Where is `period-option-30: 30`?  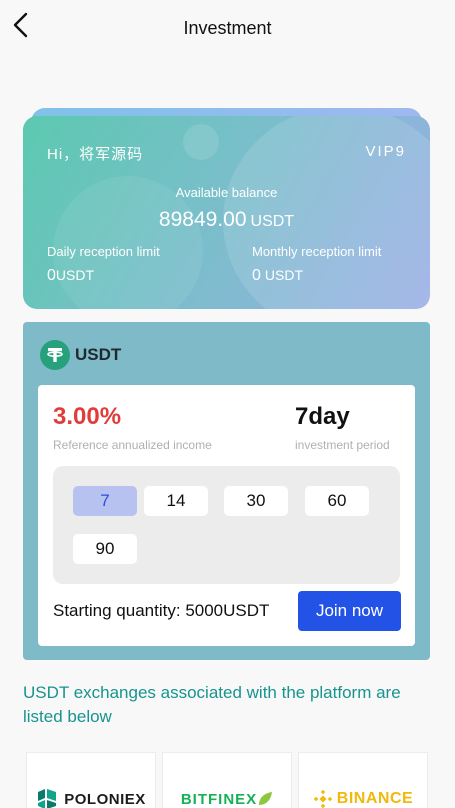 period-option-30: 30 is located at coordinates (256, 501).